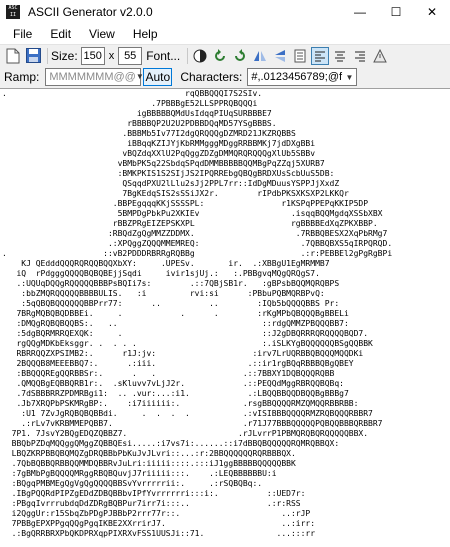  Describe the element at coordinates (360, 12) in the screenshot. I see `minimize-button: —` at that location.